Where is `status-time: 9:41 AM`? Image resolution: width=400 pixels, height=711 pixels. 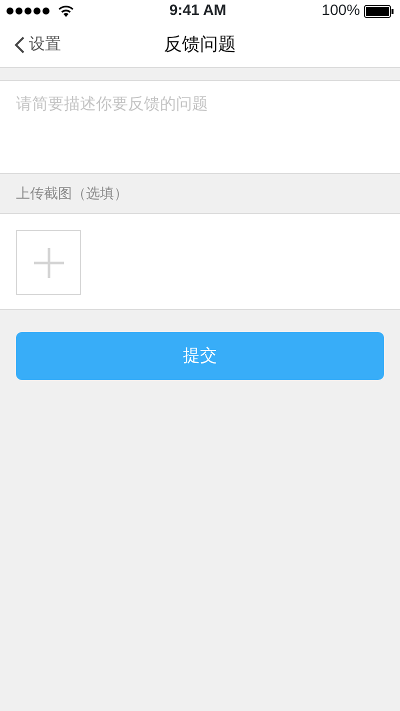 status-time: 9:41 AM is located at coordinates (197, 10).